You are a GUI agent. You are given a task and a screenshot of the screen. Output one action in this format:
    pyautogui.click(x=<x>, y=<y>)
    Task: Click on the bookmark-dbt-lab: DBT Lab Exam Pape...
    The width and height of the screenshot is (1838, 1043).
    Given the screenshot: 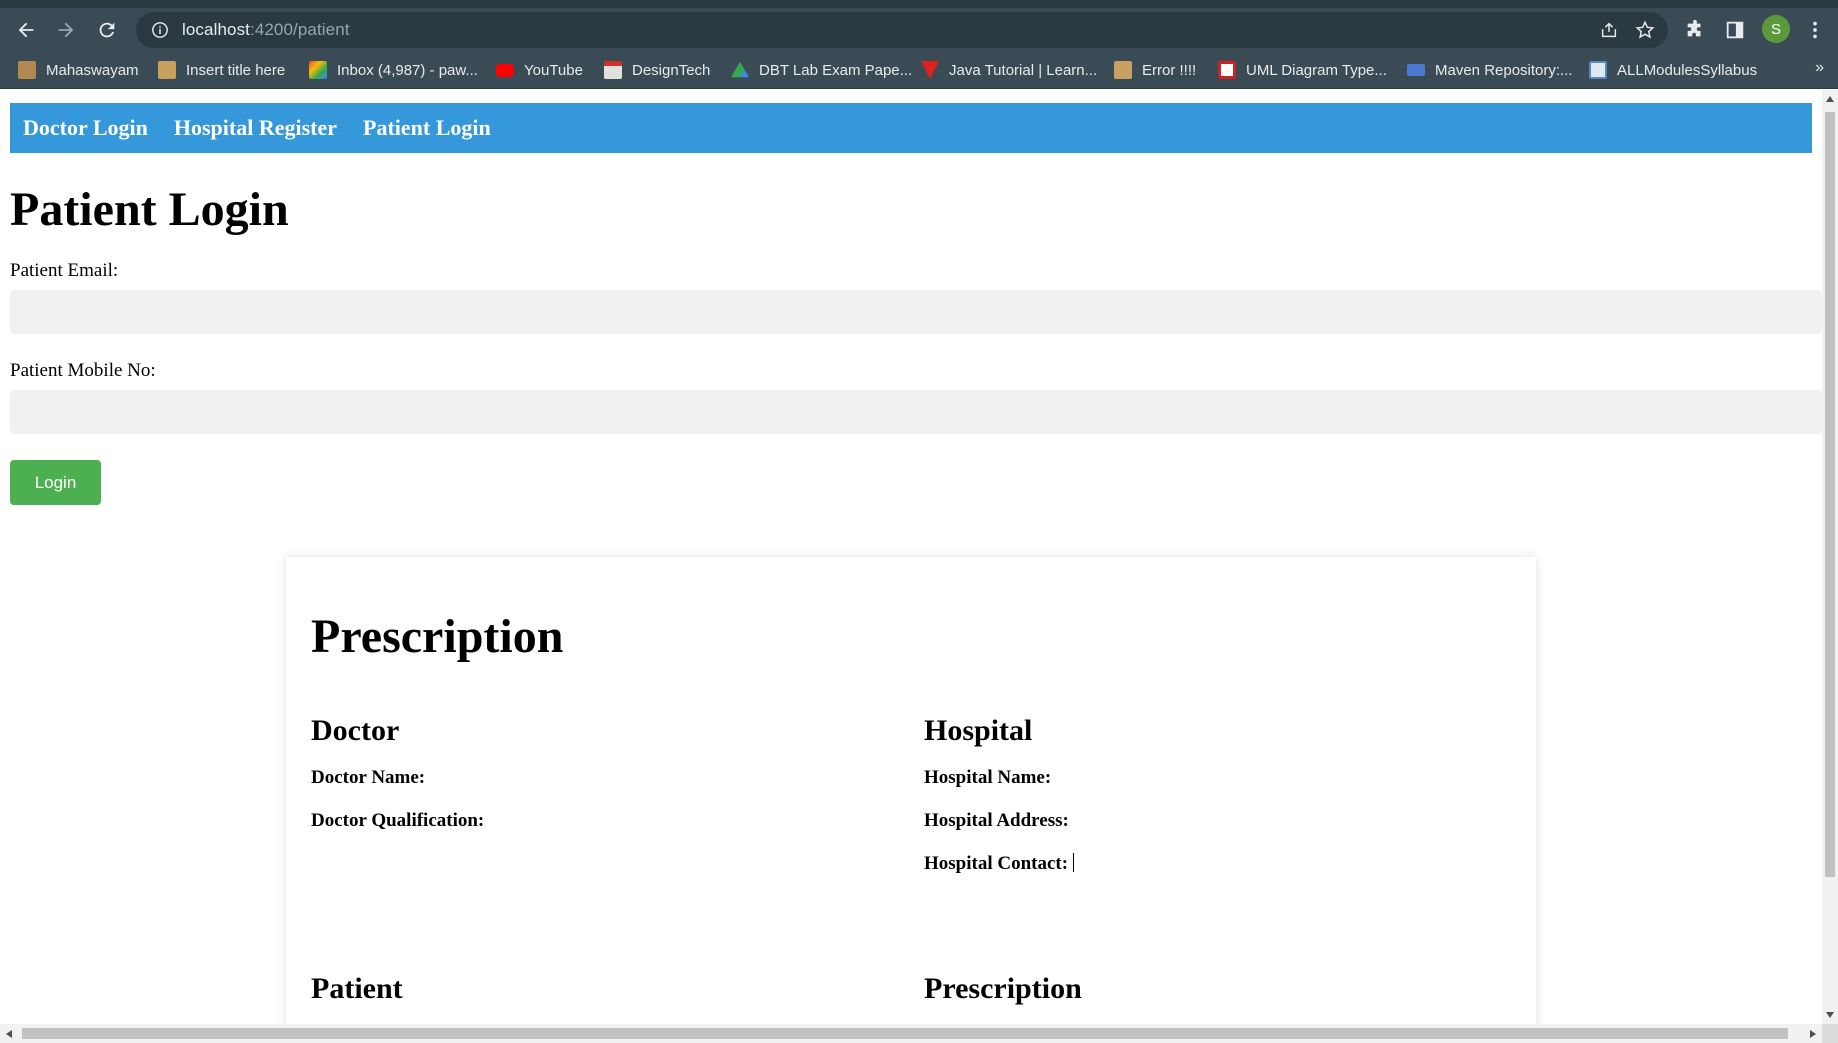 What is the action you would take?
    pyautogui.click(x=821, y=70)
    